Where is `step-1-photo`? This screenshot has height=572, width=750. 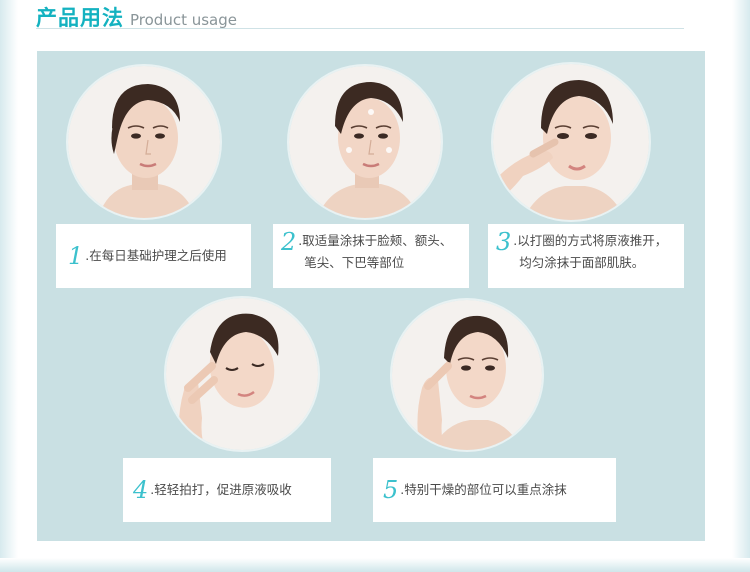 step-1-photo is located at coordinates (144, 142).